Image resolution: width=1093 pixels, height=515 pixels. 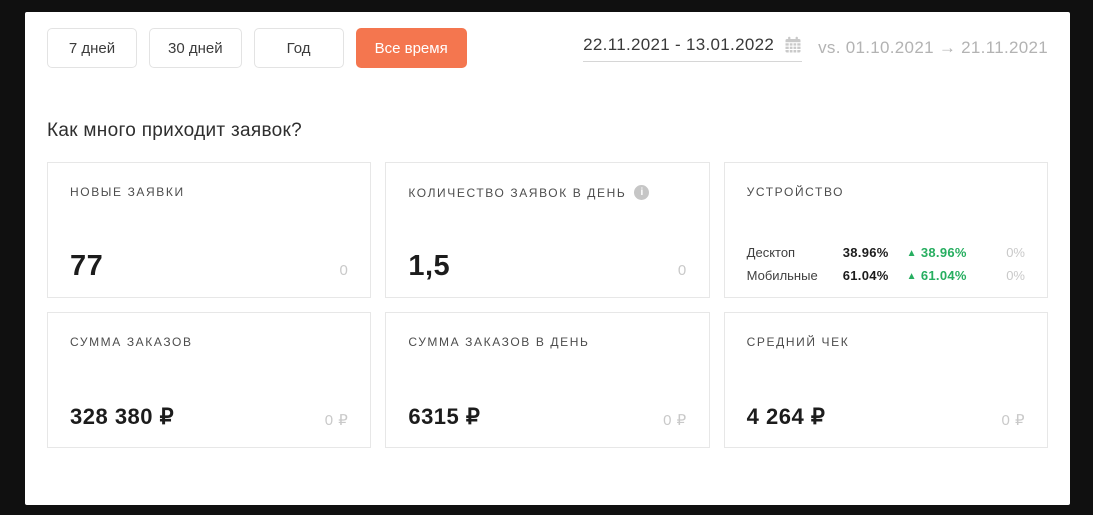 I want to click on card-title: СУММА ЗАКАЗОВ, so click(x=131, y=342).